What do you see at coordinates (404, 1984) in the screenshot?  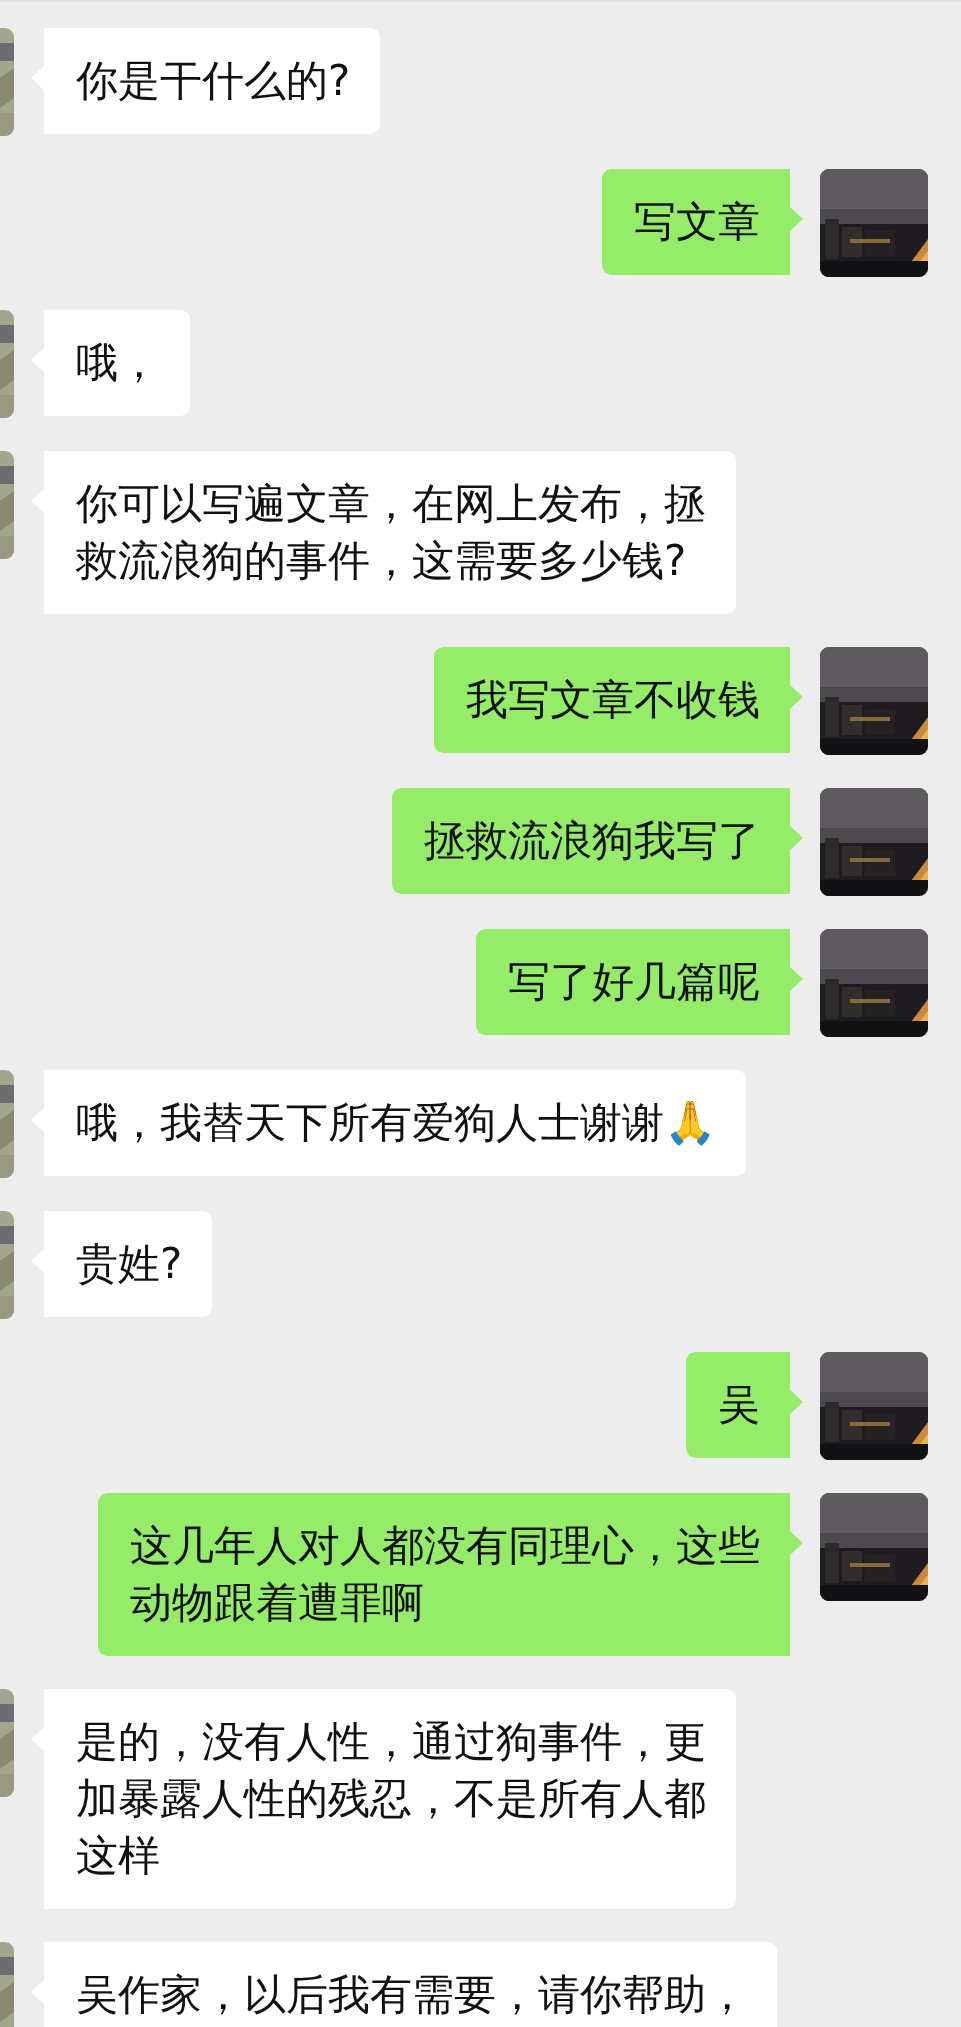 I see `message-bubble: 吴作家，以后我有需要，请你帮助，` at bounding box center [404, 1984].